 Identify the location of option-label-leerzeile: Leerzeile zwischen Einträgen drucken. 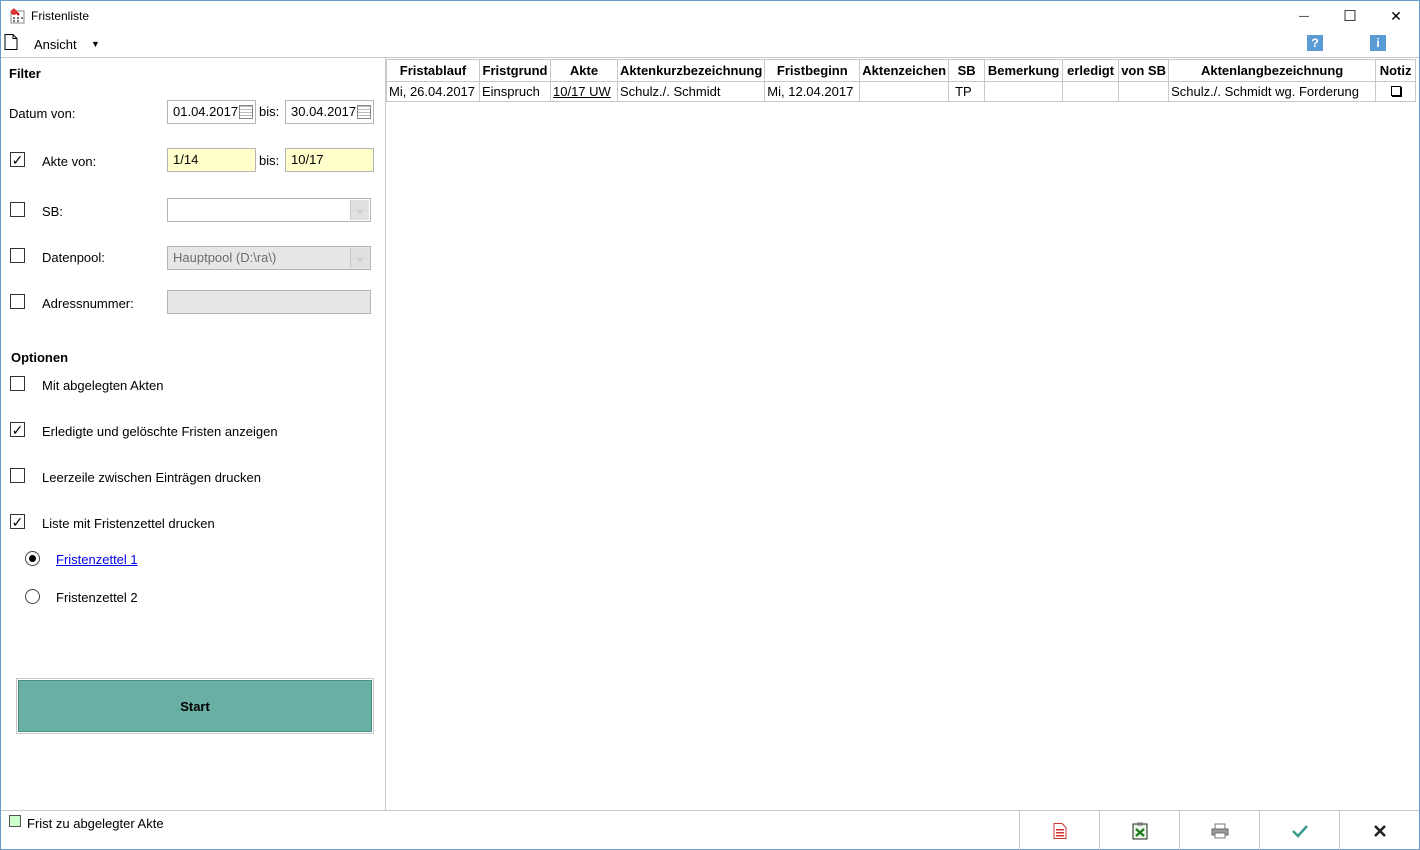
(151, 477).